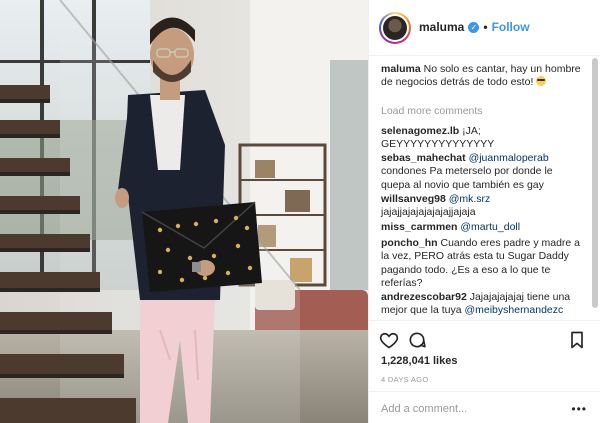 The height and width of the screenshot is (423, 600). What do you see at coordinates (490, 227) in the screenshot?
I see `comment-mention: @martu_doll` at bounding box center [490, 227].